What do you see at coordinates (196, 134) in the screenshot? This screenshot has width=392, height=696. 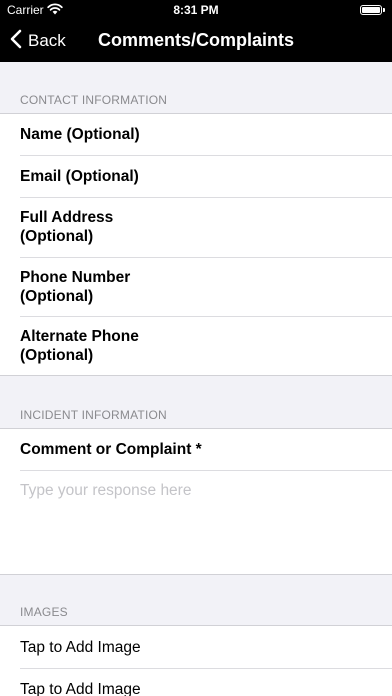 I see `name-field: Name (Optional)` at bounding box center [196, 134].